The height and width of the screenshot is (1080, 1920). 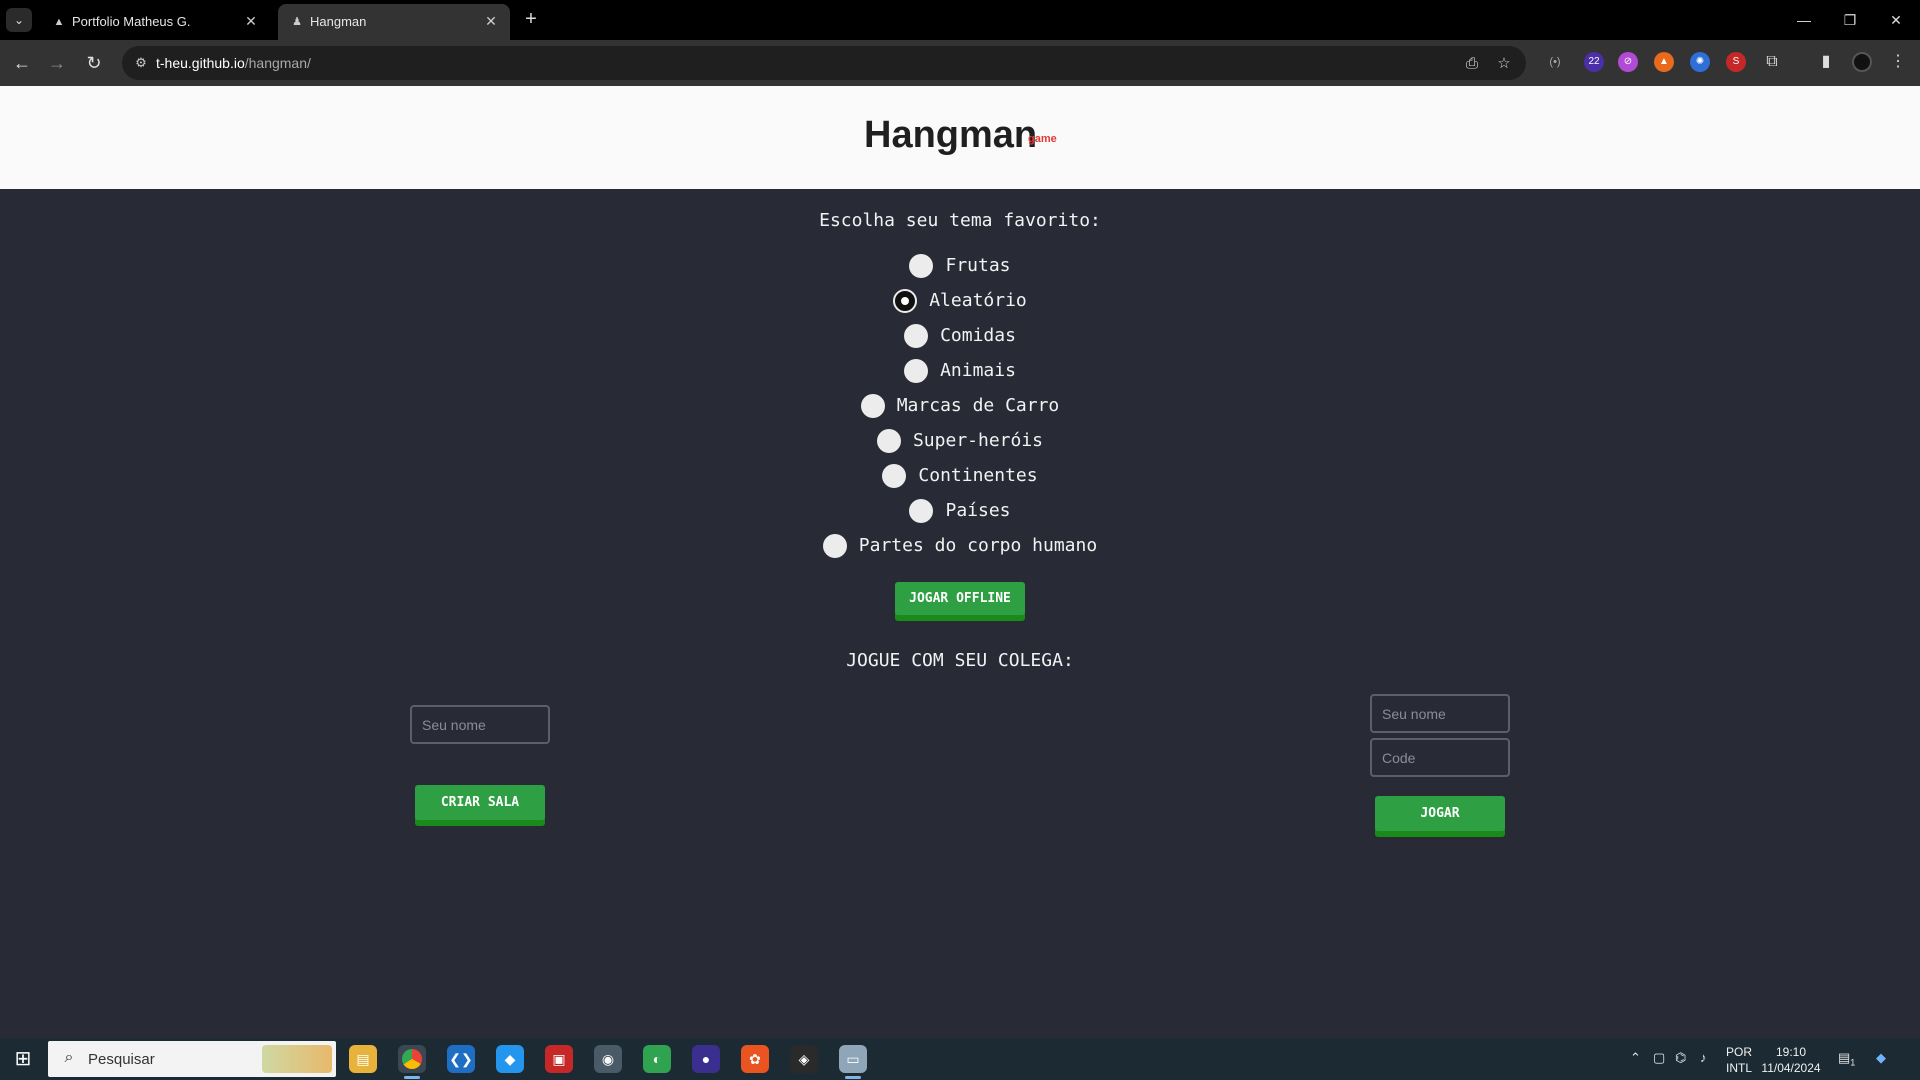 What do you see at coordinates (978, 300) in the screenshot?
I see `theme-label: Aleatório` at bounding box center [978, 300].